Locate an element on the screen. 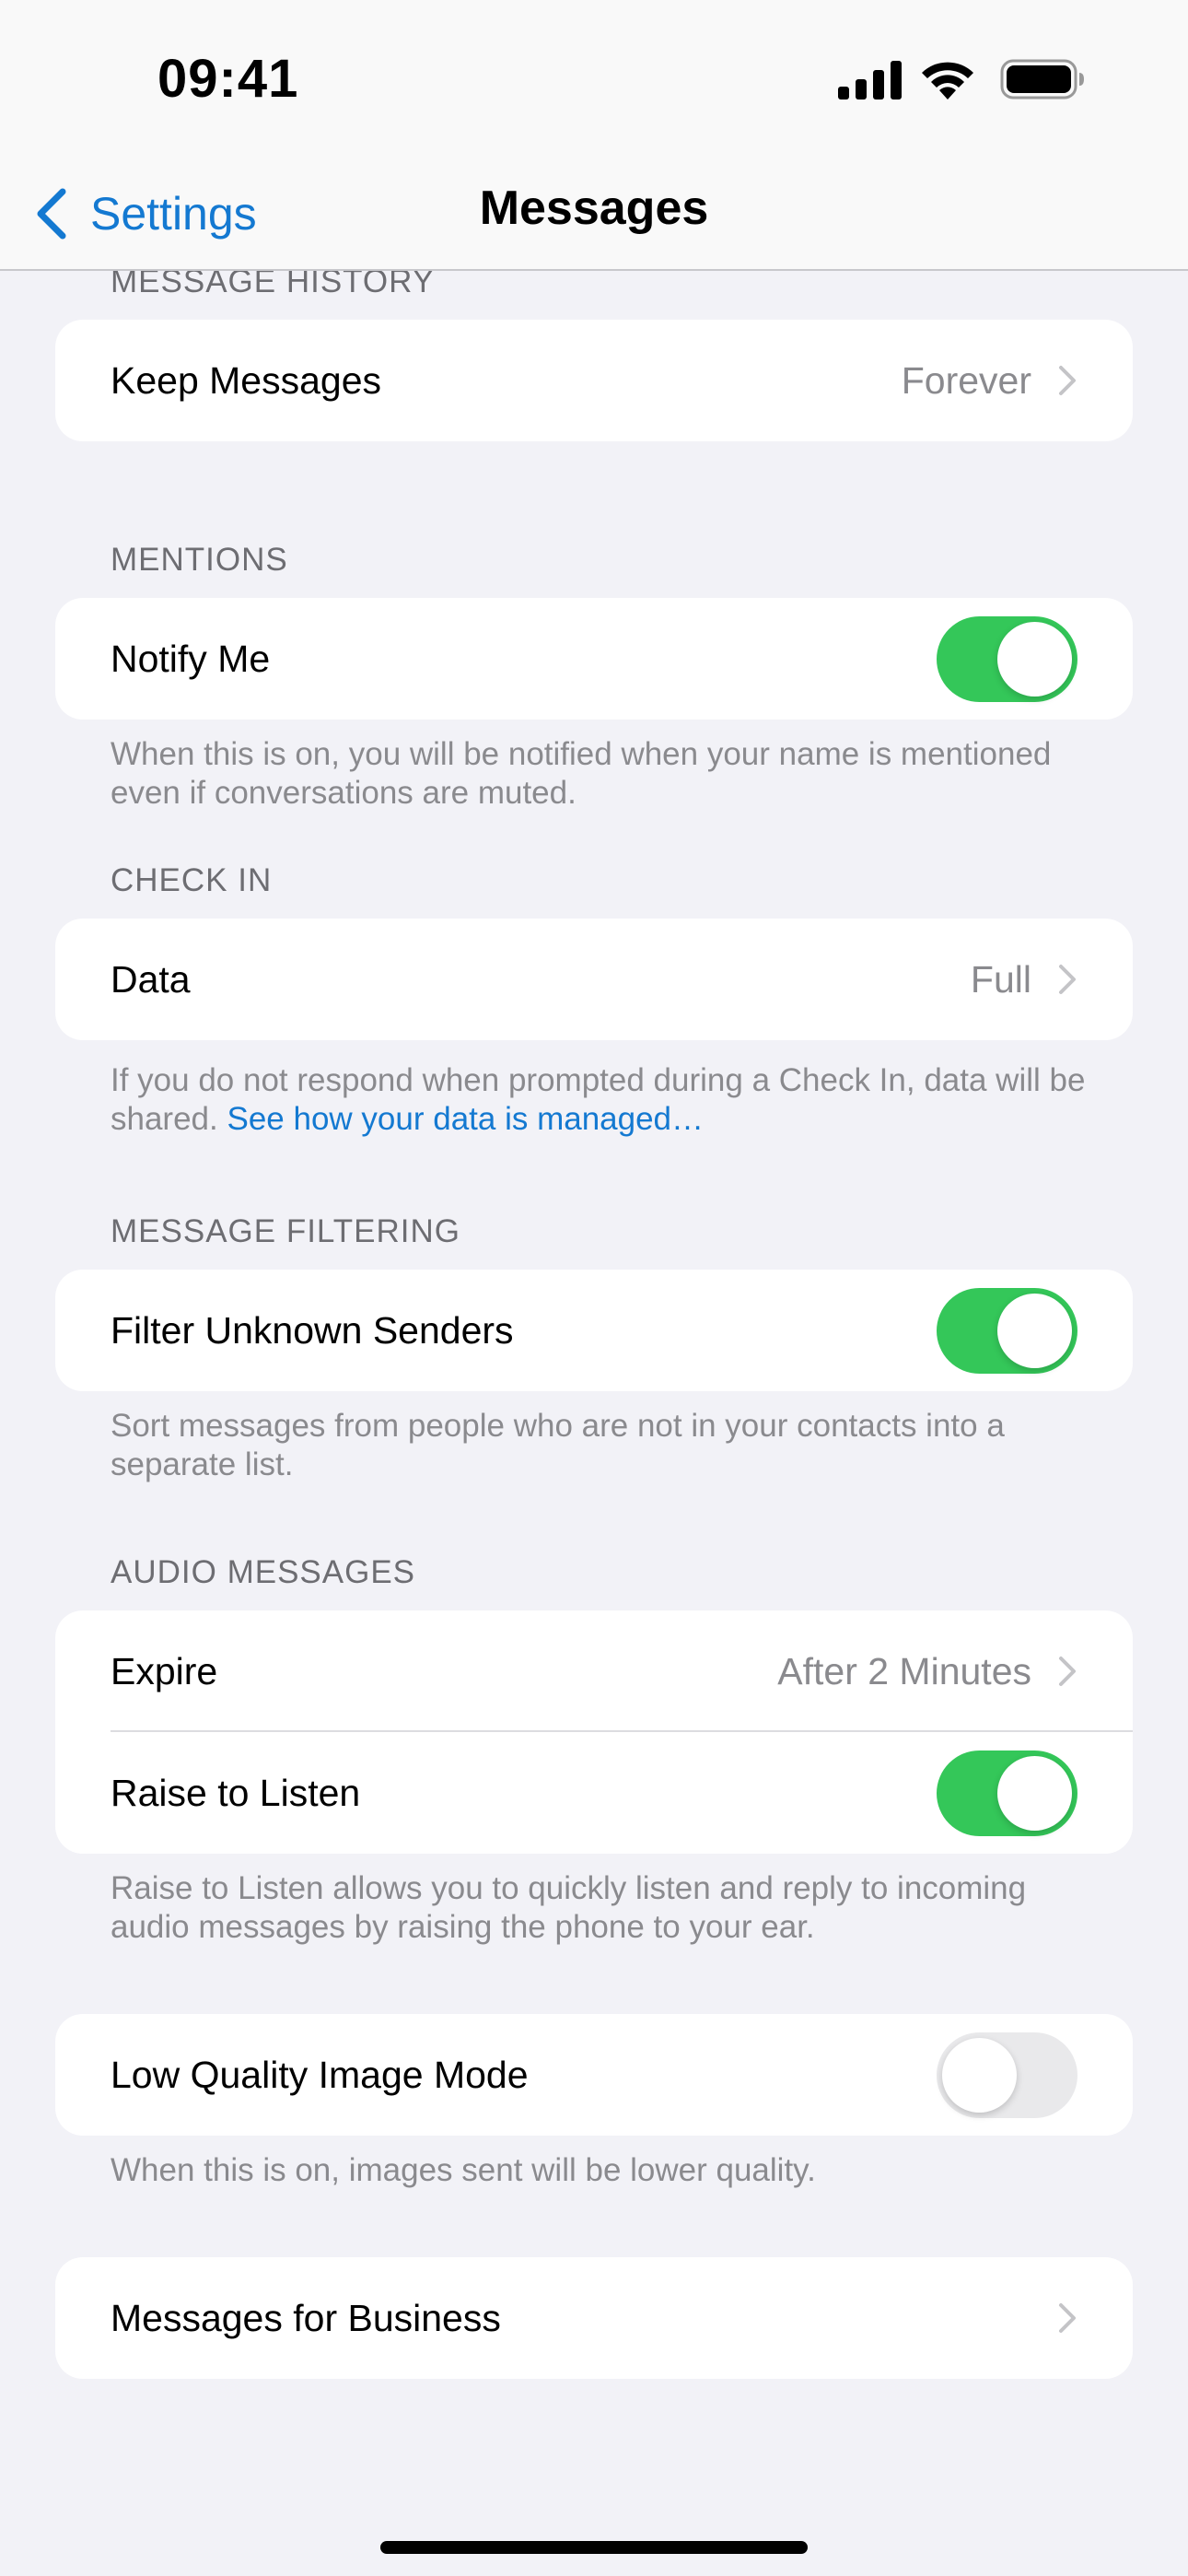 The width and height of the screenshot is (1188, 2576). low-quality-label: Low Quality Image Mode is located at coordinates (320, 2075).